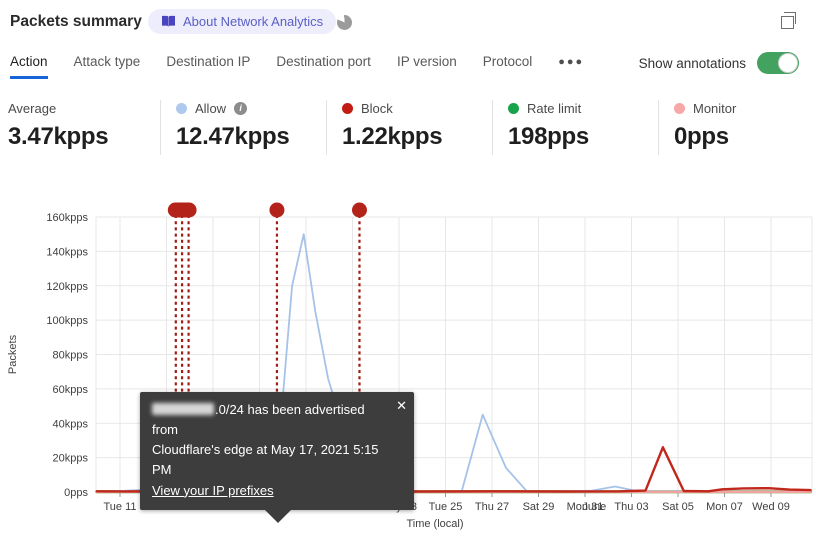 This screenshot has width=816, height=545. Describe the element at coordinates (278, 515) in the screenshot. I see `tooltip-caret` at that location.